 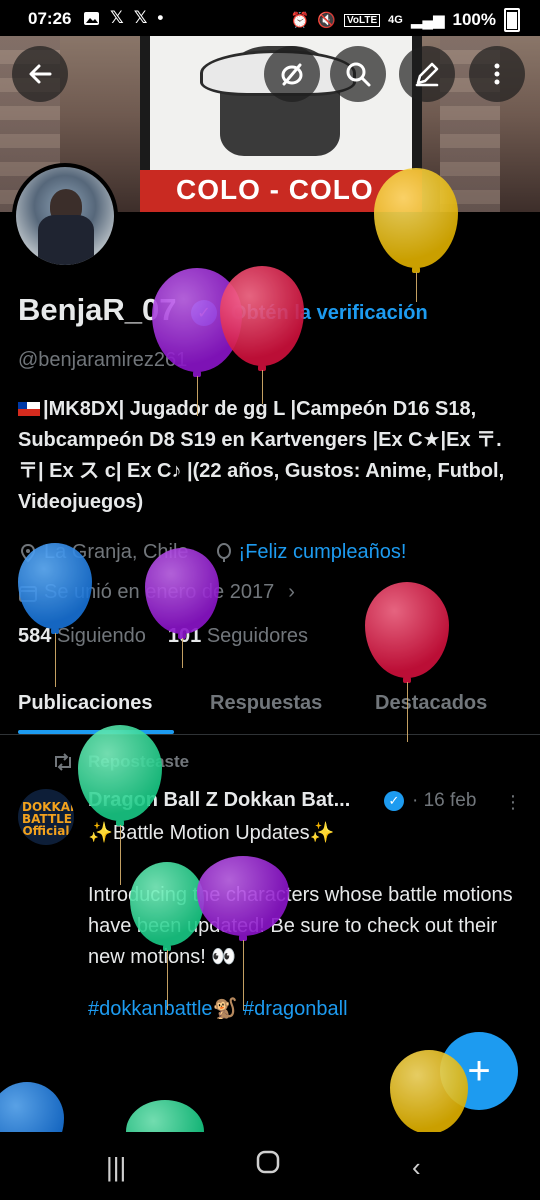 What do you see at coordinates (270, 18) in the screenshot?
I see `status-bar: 07:26 𝕏 𝕏 • ⏰ 🔇 VoLTE 4G ▂▄▆ 100%` at bounding box center [270, 18].